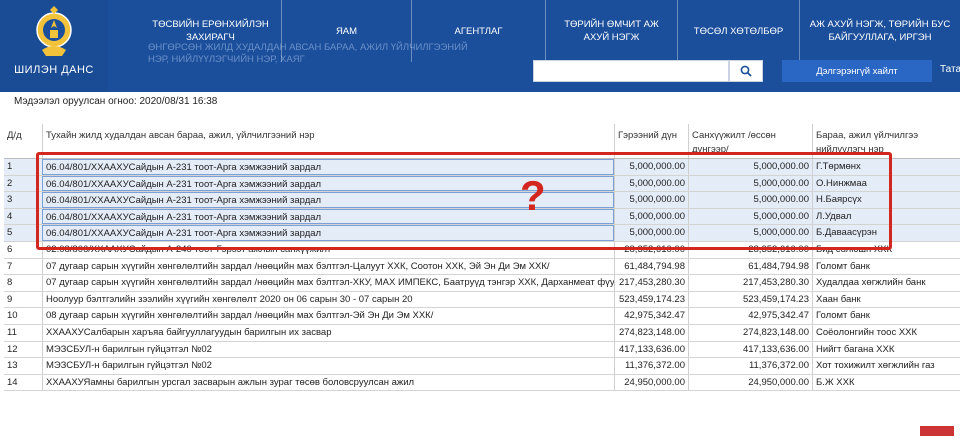  Describe the element at coordinates (54, 70) in the screenshot. I see `brand-name: ШИЛЭН ДАНС` at that location.